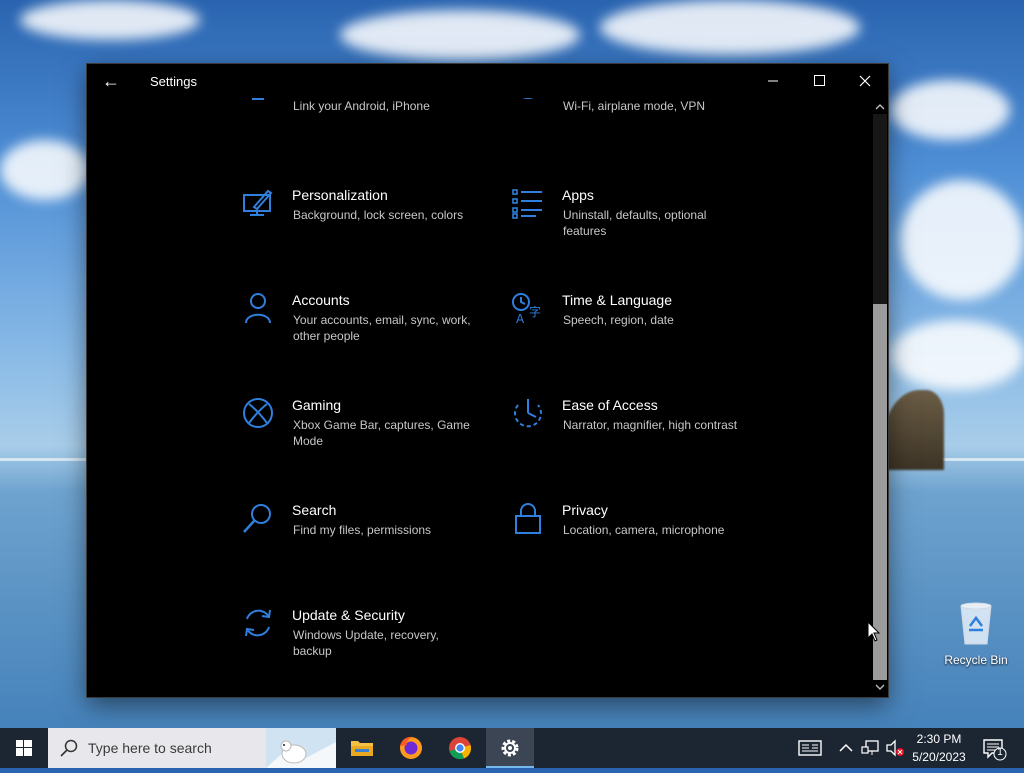 This screenshot has height=773, width=1024. Describe the element at coordinates (1000, 752) in the screenshot. I see `notification-count-badge: 1` at that location.